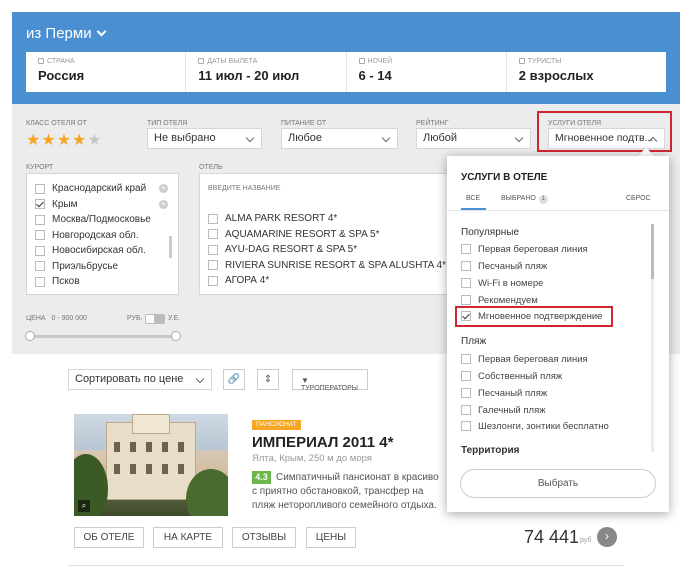 This screenshot has width=692, height=567. What do you see at coordinates (511, 376) in the screenshot?
I see `service-item: Собственный пляж` at bounding box center [511, 376].